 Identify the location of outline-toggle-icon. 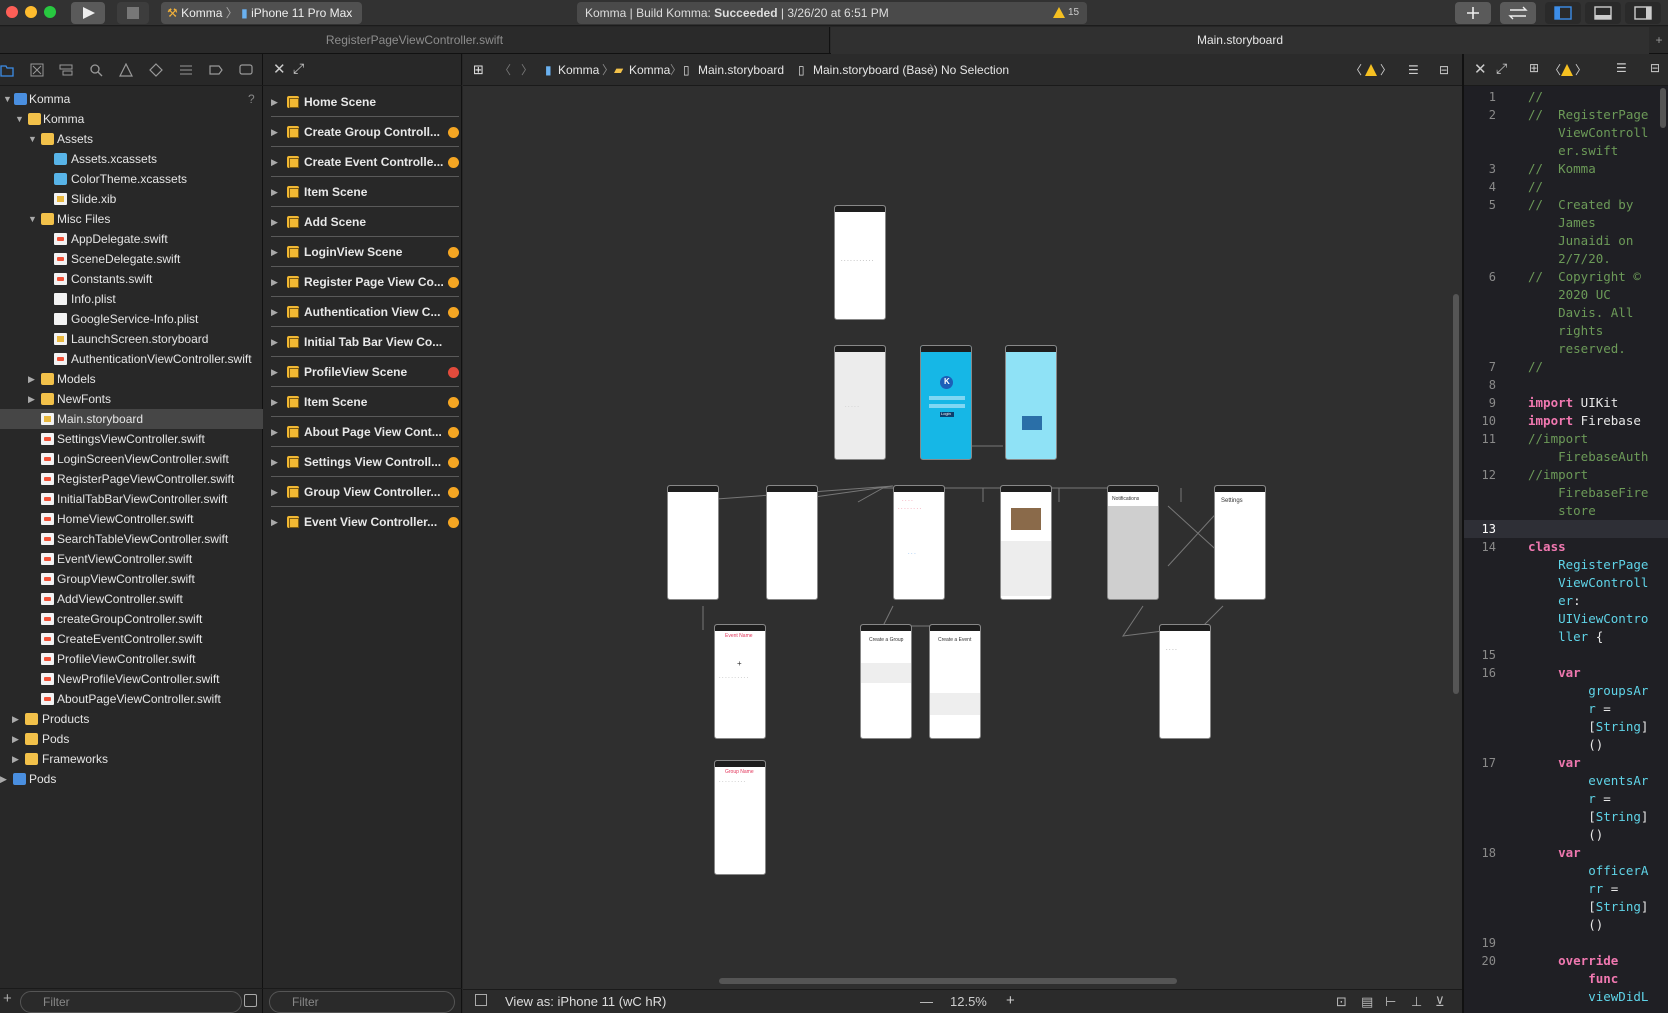
(481, 1000).